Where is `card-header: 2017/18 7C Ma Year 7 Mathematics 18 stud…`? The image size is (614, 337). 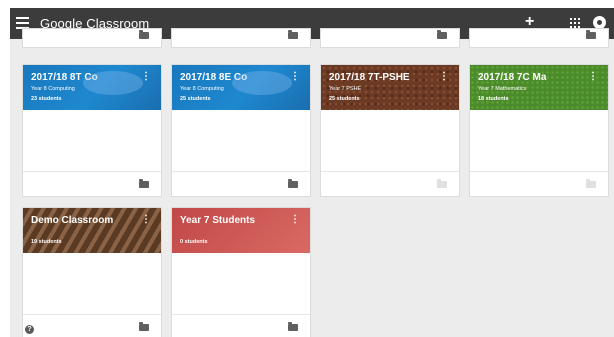
card-header: 2017/18 7C Ma Year 7 Mathematics 18 stud… is located at coordinates (539, 87).